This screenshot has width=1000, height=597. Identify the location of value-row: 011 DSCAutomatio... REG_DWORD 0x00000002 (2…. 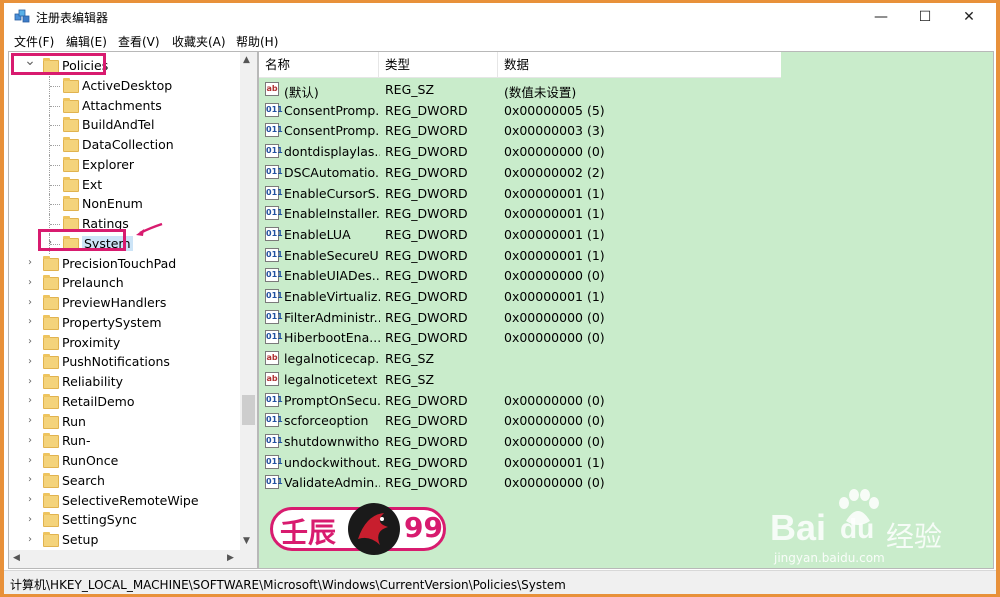
(520, 172).